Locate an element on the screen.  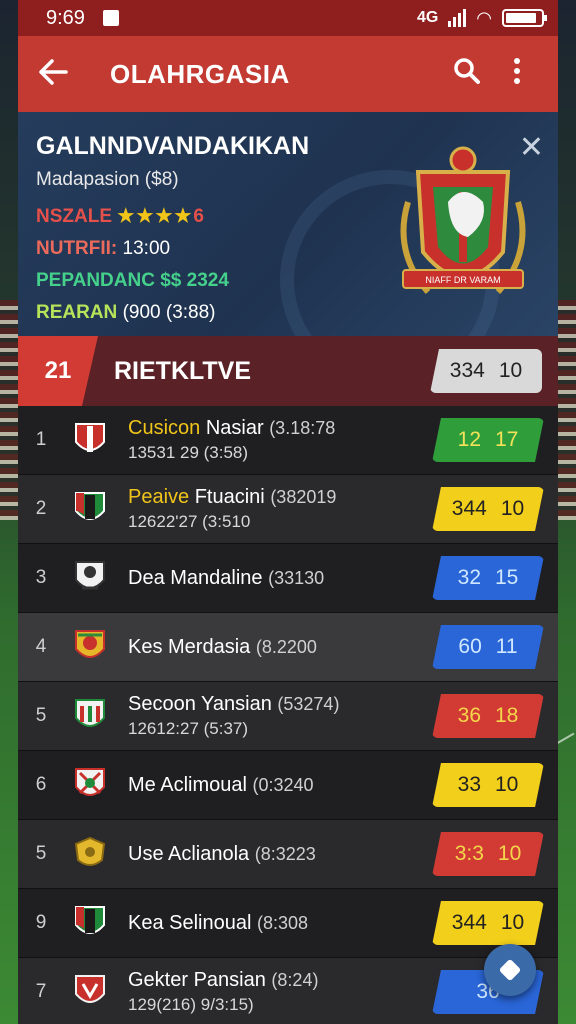
floating-action-button is located at coordinates (510, 970).